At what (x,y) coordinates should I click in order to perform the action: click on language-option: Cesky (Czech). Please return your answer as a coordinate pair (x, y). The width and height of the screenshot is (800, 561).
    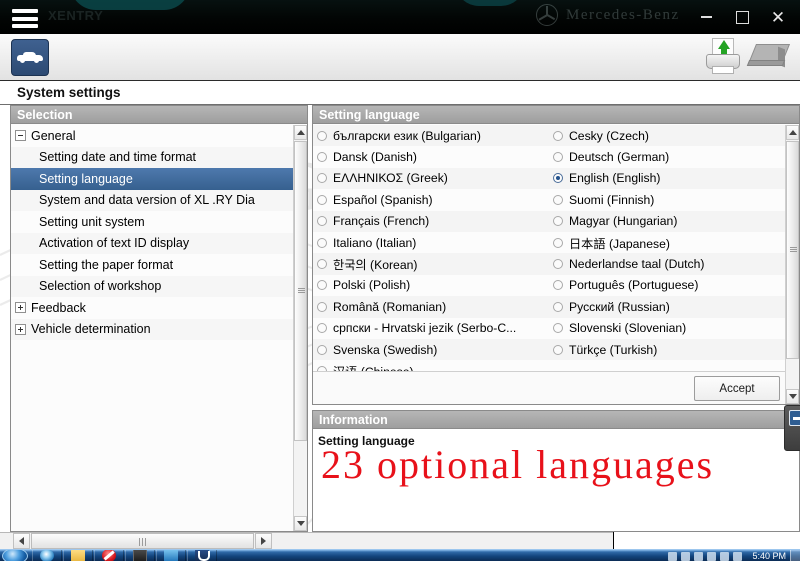
    Looking at the image, I should click on (667, 136).